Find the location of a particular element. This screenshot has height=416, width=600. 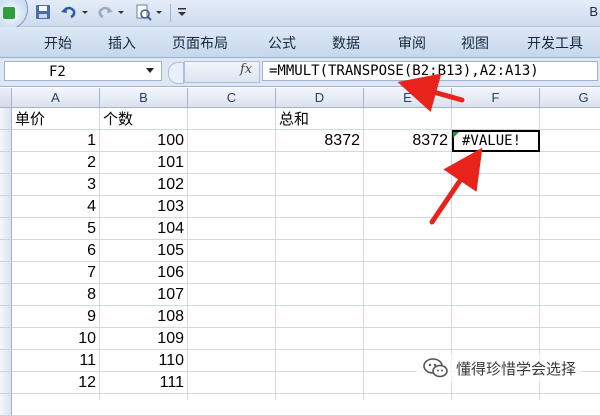

office-button is located at coordinates (14, 15).